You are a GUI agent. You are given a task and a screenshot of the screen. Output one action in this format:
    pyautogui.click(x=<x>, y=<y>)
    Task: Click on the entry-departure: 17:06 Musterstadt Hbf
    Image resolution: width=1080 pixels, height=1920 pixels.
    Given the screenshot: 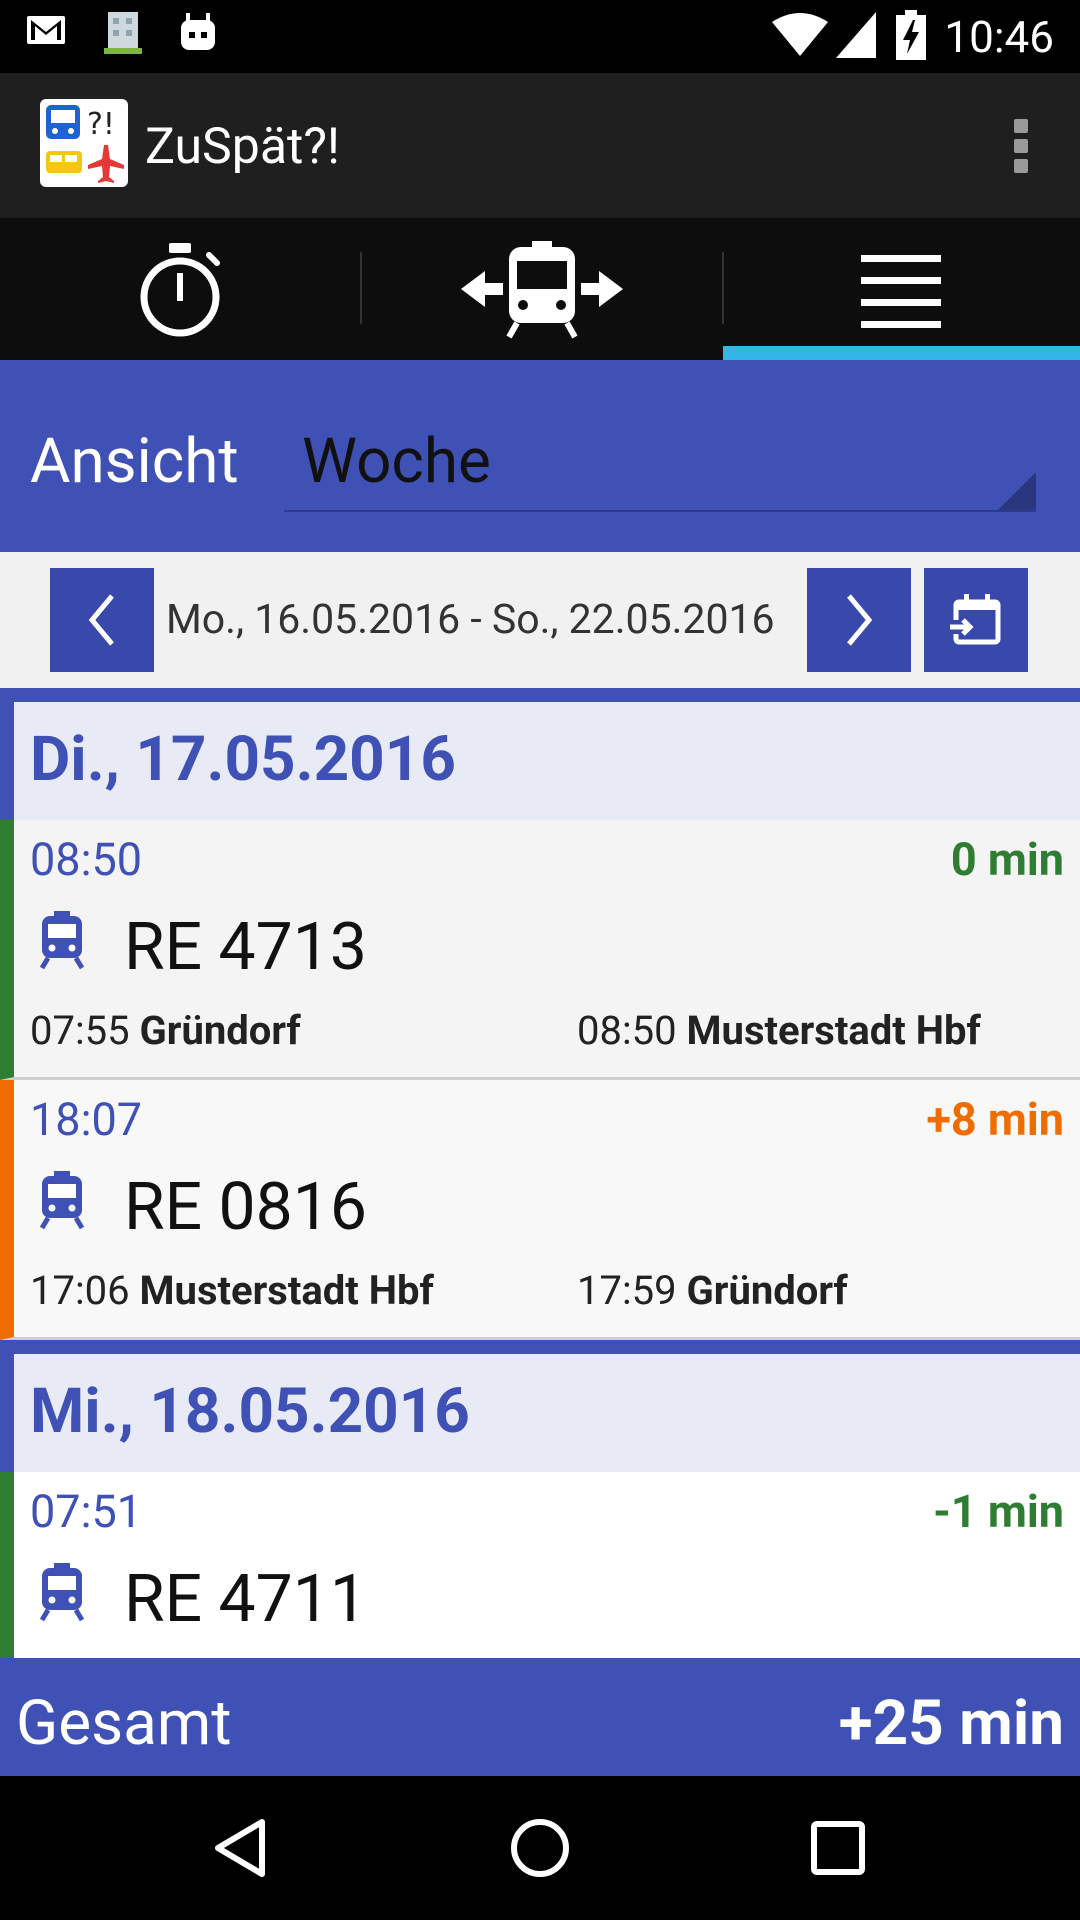 What is the action you would take?
    pyautogui.click(x=232, y=1290)
    